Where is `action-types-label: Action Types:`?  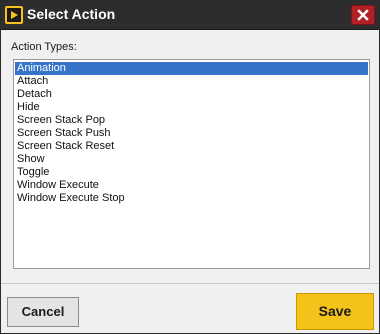 action-types-label: Action Types: is located at coordinates (44, 47).